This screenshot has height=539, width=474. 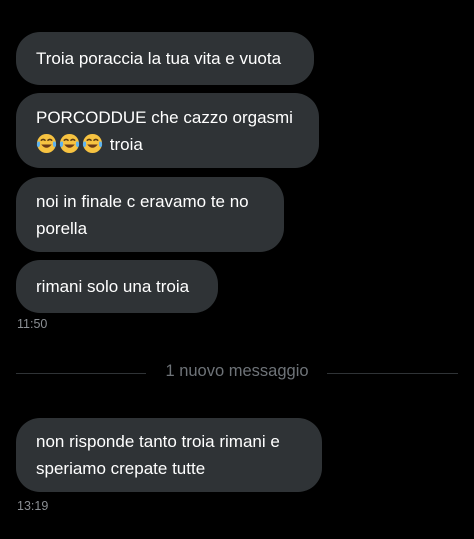 What do you see at coordinates (62, 228) in the screenshot?
I see `message-text: porella` at bounding box center [62, 228].